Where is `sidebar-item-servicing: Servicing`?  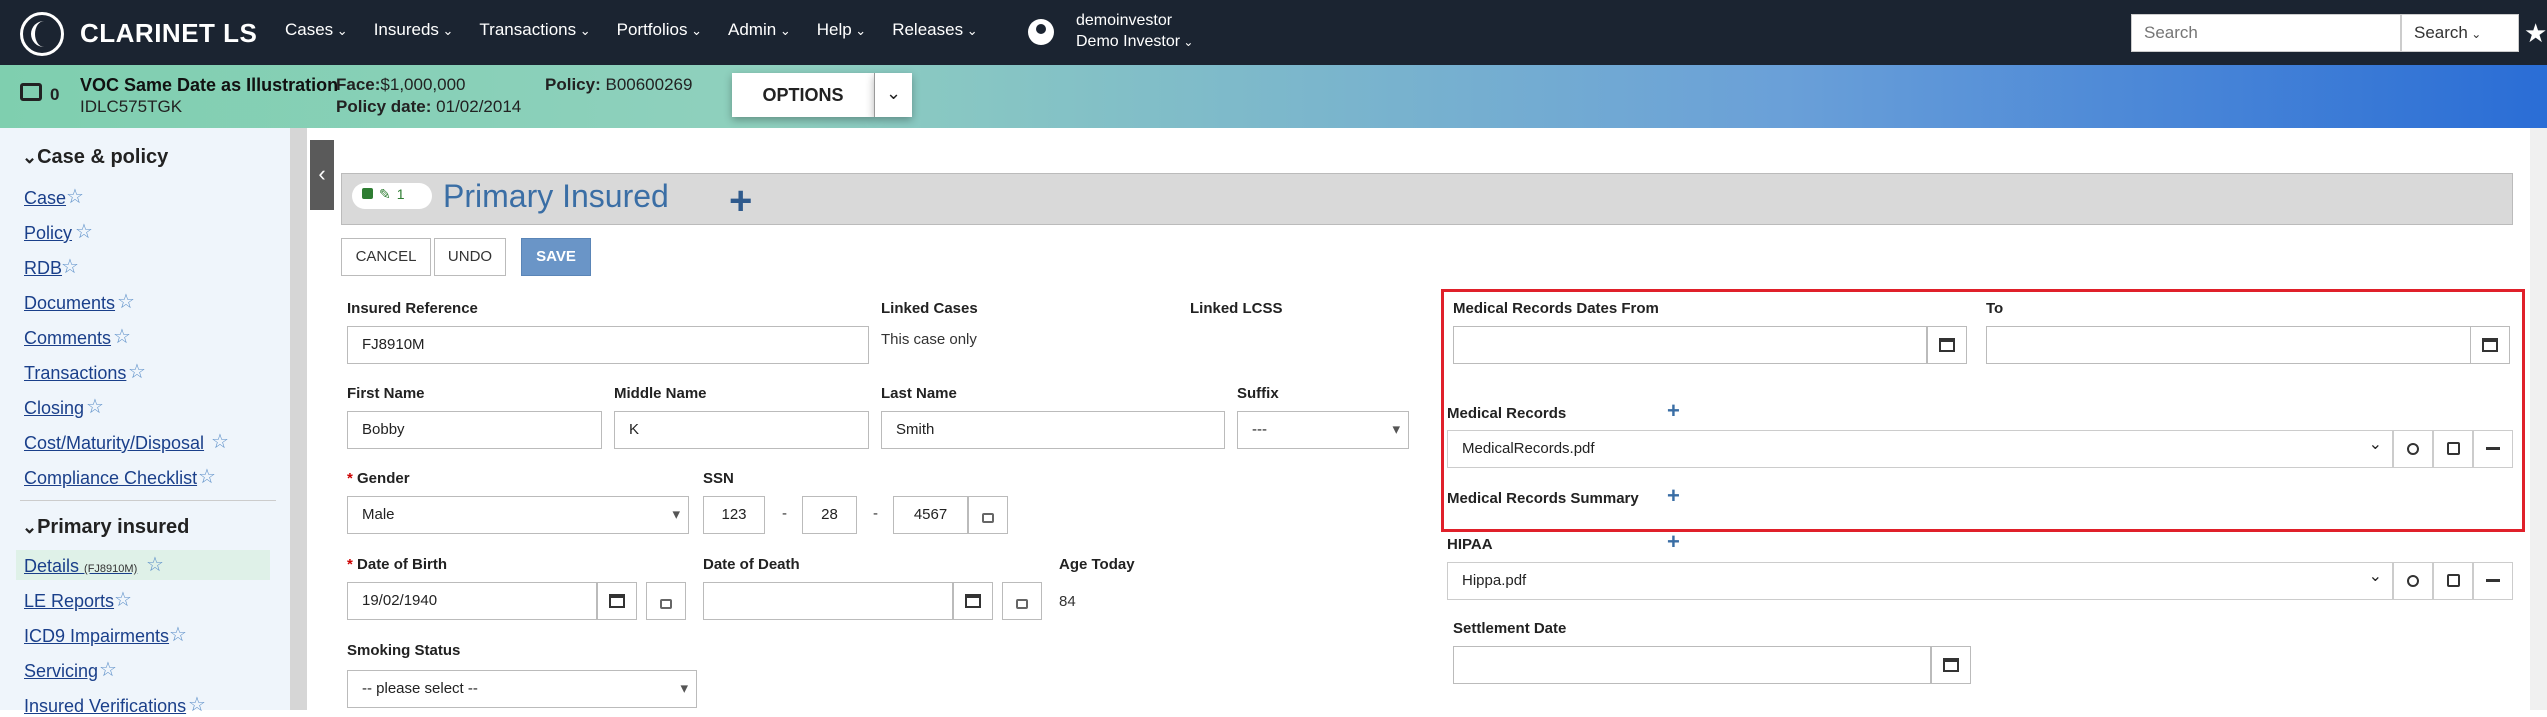
sidebar-item-servicing: Servicing is located at coordinates (61, 671).